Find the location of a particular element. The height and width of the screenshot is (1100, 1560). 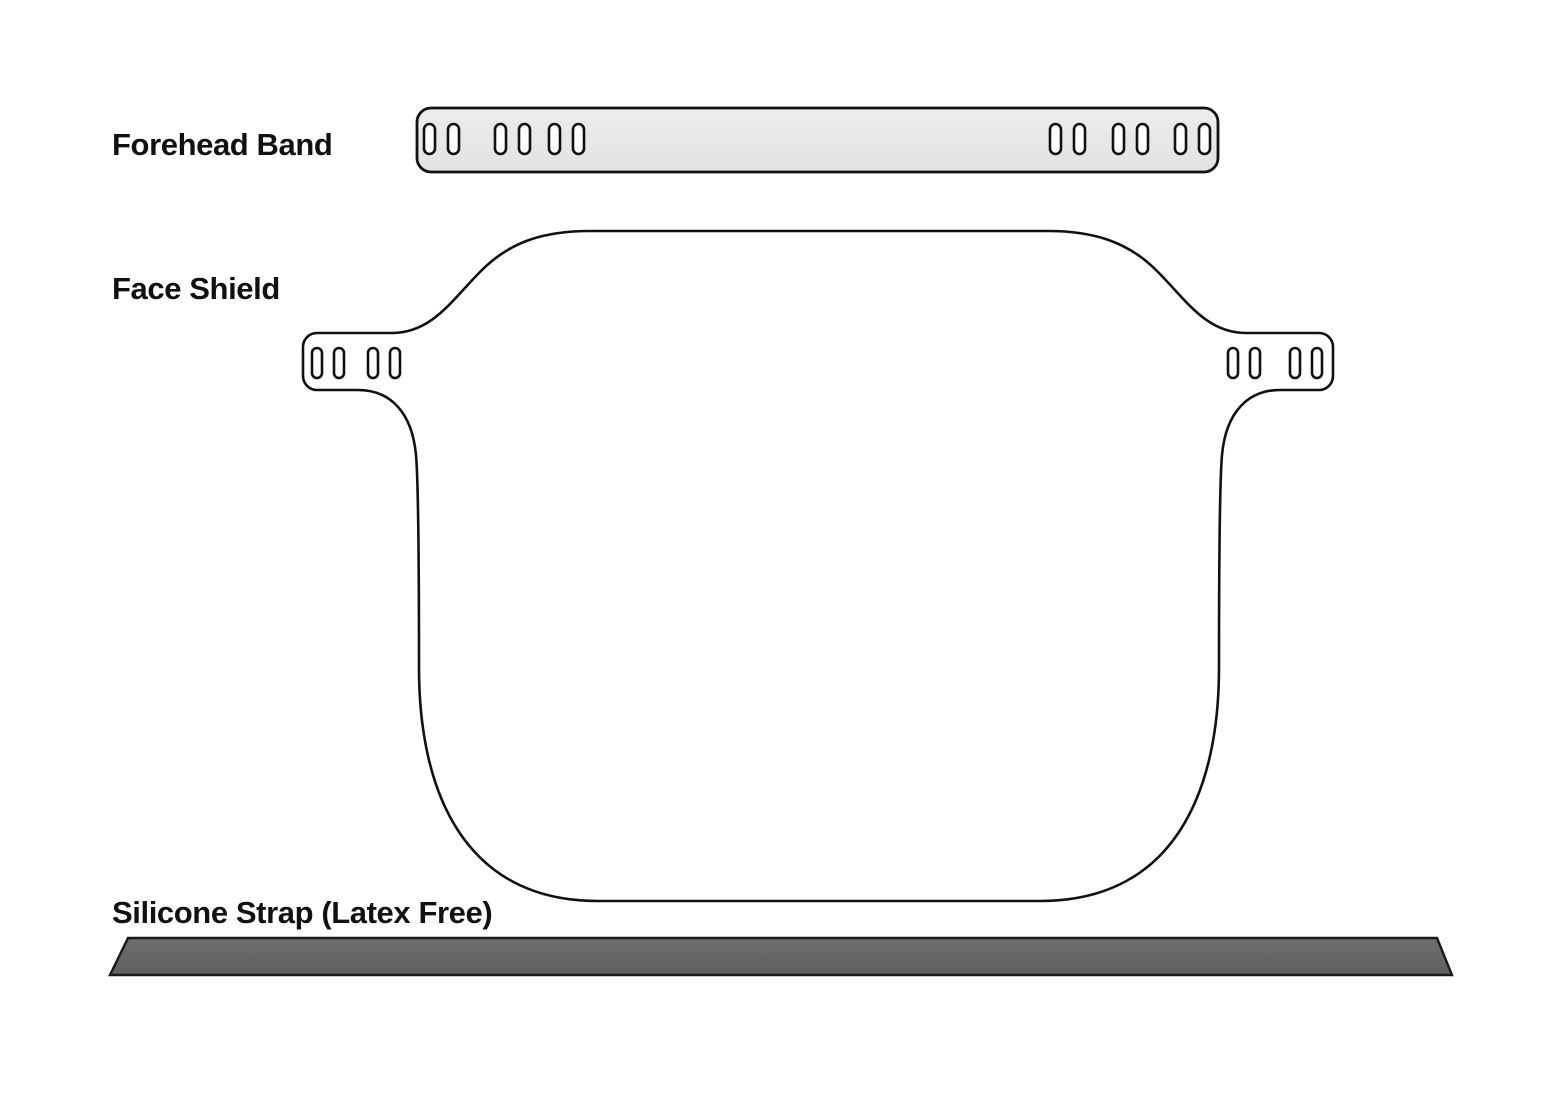

silicone-strap-label: Silicone Strap (Latex Free) is located at coordinates (302, 912).